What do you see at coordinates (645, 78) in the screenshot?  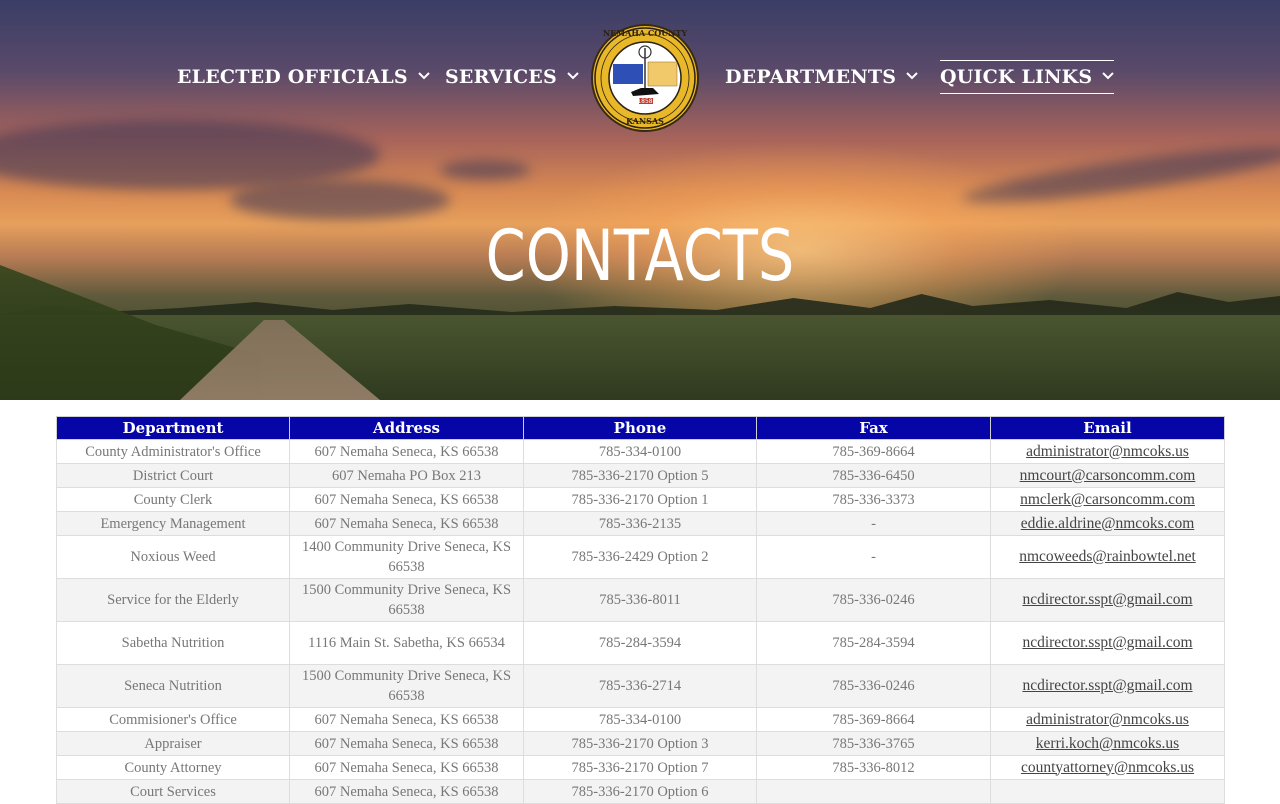 I see `county-seal-logo: NEMAHA COUNTY KANSAS 1858` at bounding box center [645, 78].